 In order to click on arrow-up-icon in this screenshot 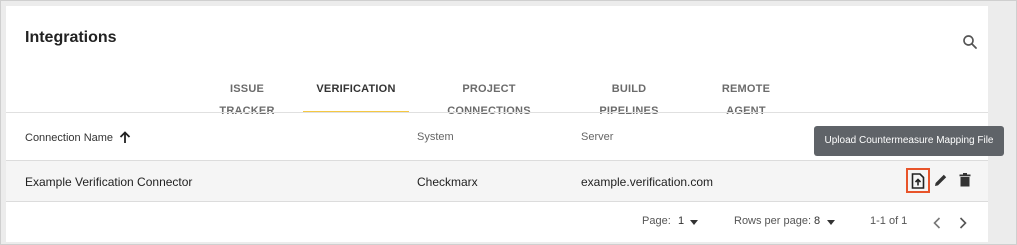, I will do `click(125, 137)`.